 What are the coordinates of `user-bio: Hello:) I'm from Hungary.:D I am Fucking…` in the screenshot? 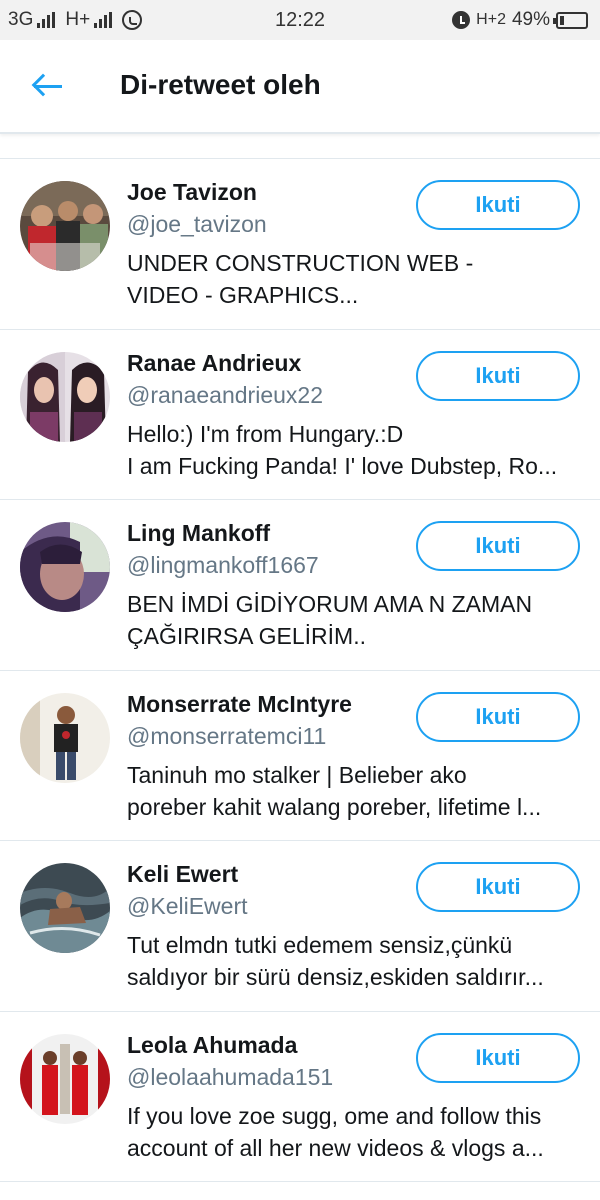 It's located at (352, 450).